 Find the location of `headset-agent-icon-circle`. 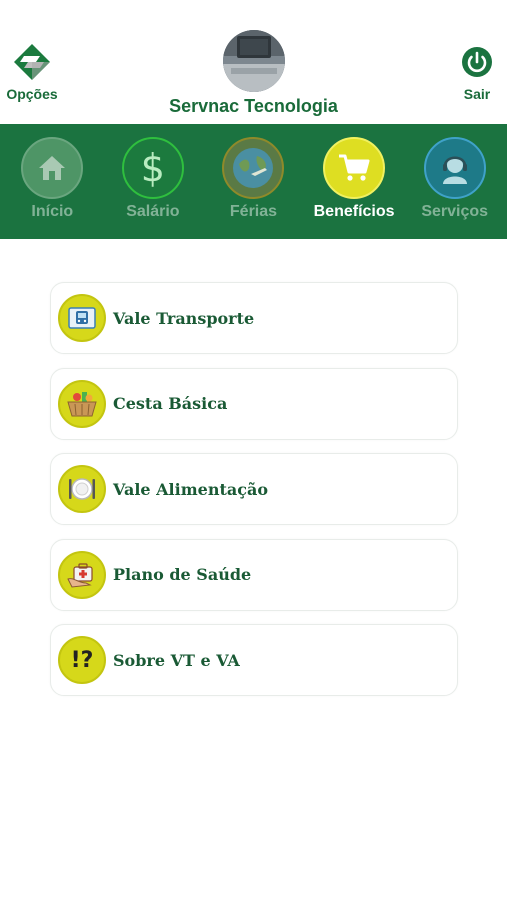

headset-agent-icon-circle is located at coordinates (454, 168).